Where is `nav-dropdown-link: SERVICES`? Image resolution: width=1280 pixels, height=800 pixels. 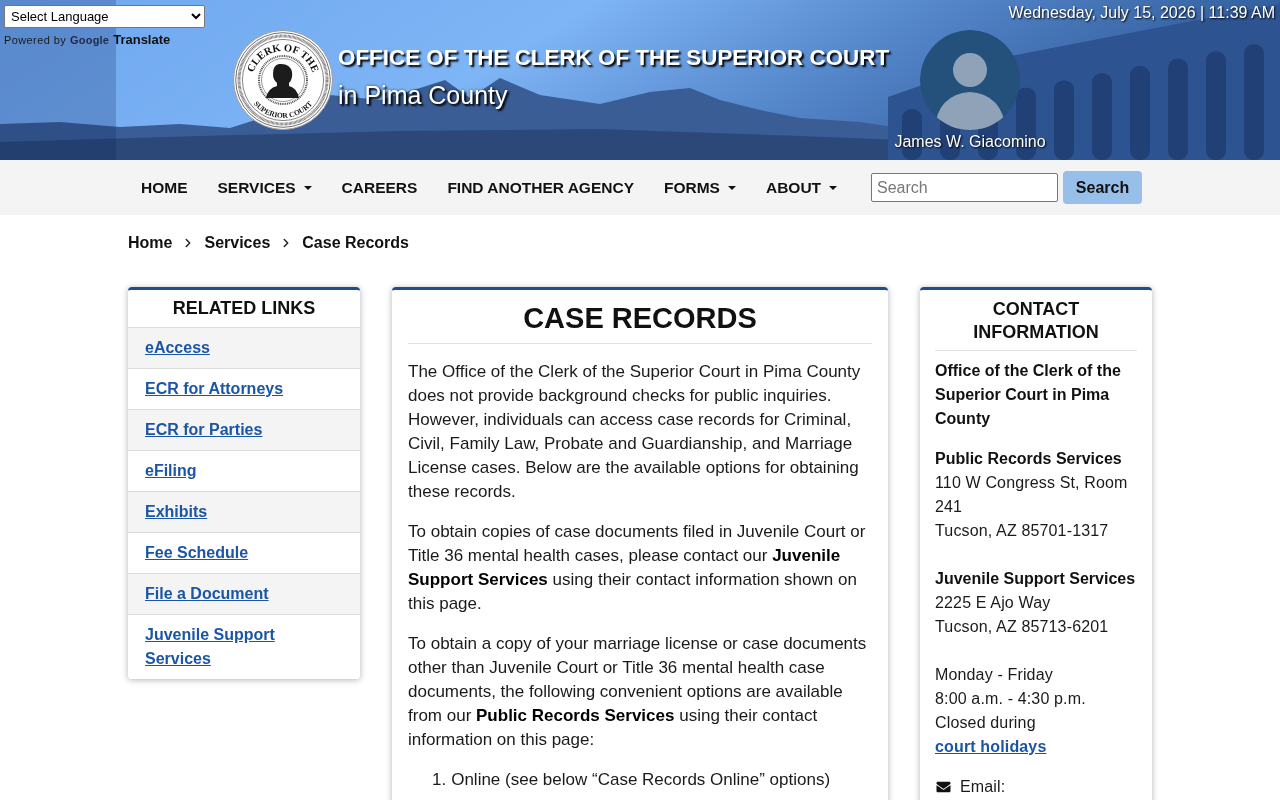
nav-dropdown-link: SERVICES is located at coordinates (264, 187).